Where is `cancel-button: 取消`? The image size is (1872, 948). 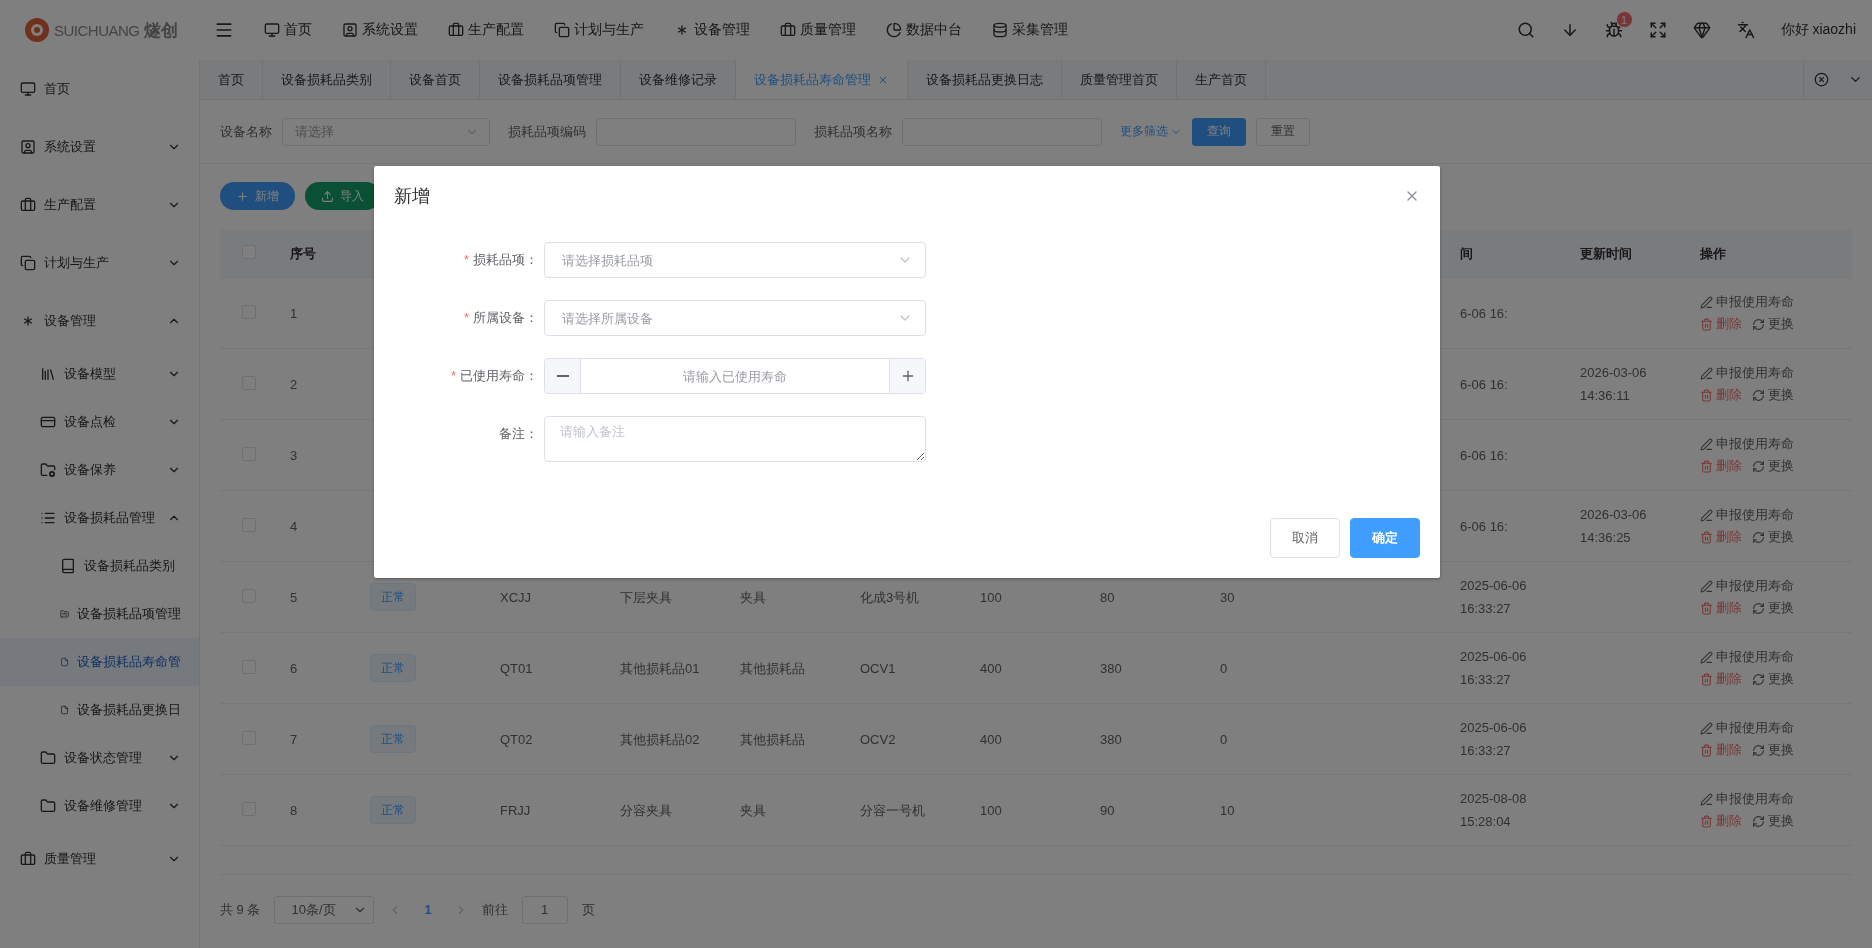
cancel-button: 取消 is located at coordinates (1305, 538).